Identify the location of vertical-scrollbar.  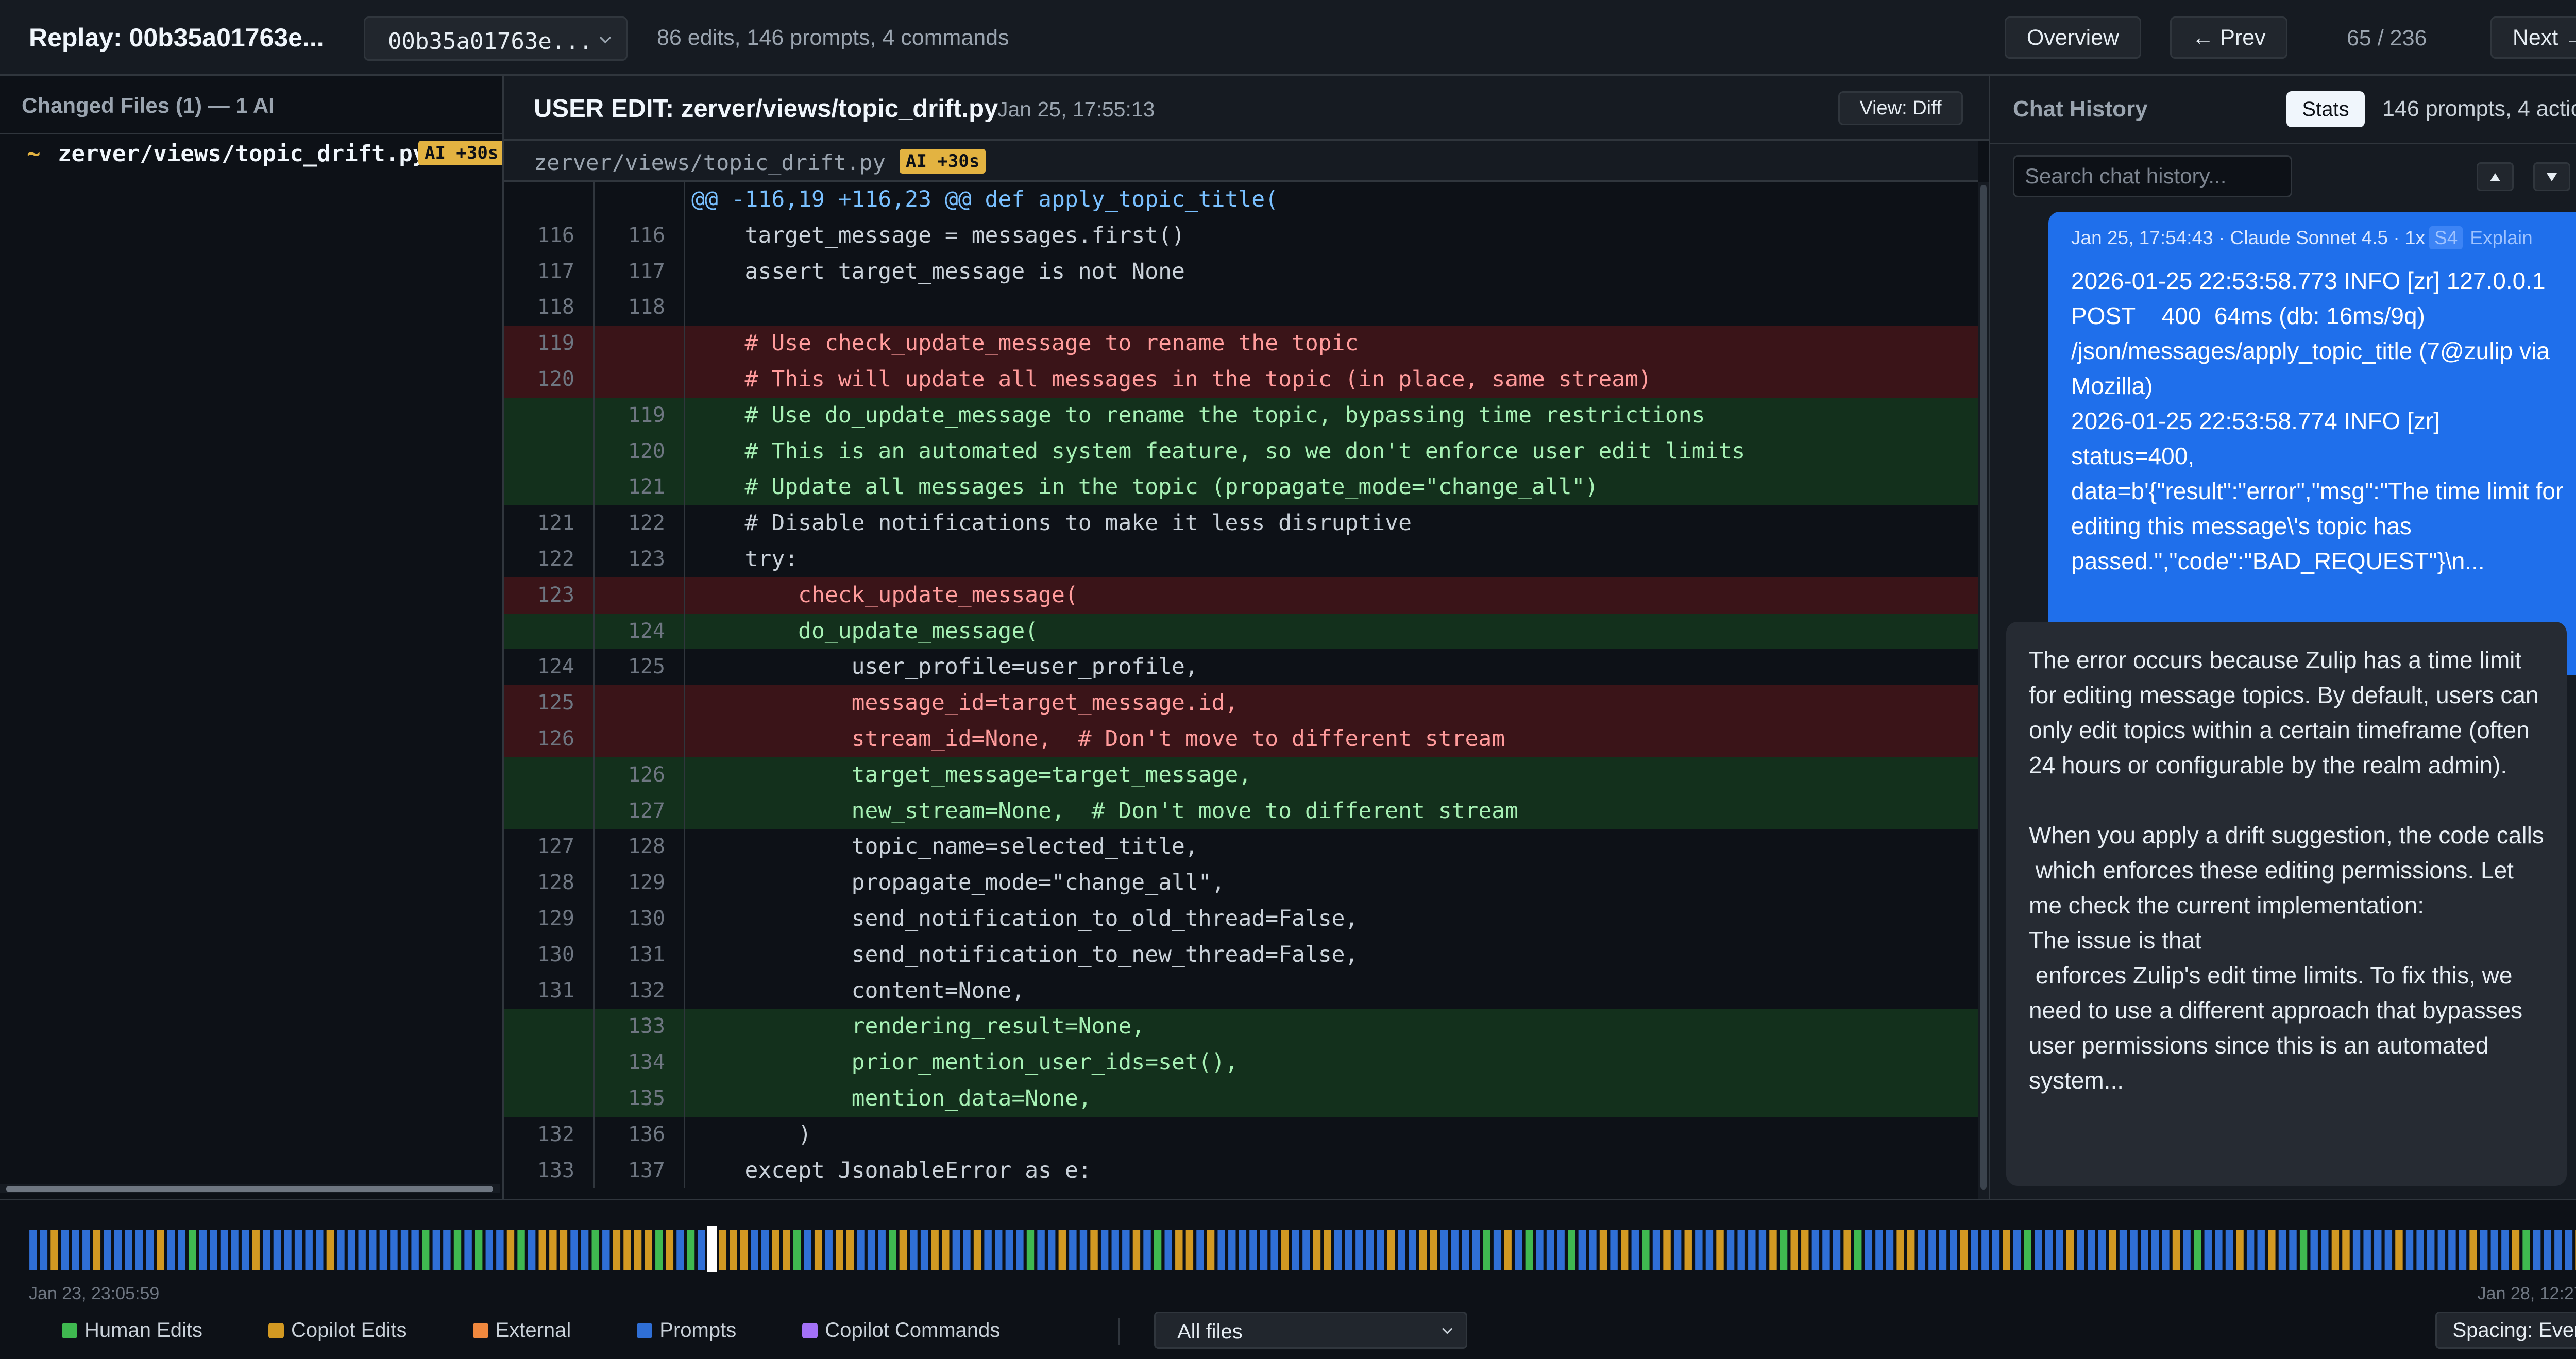
(1983, 690).